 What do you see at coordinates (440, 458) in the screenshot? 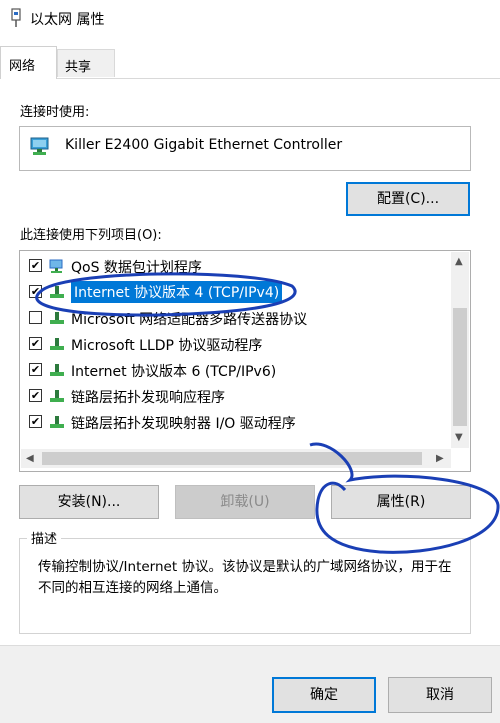
I see `scroll-right-icon: ▶` at bounding box center [440, 458].